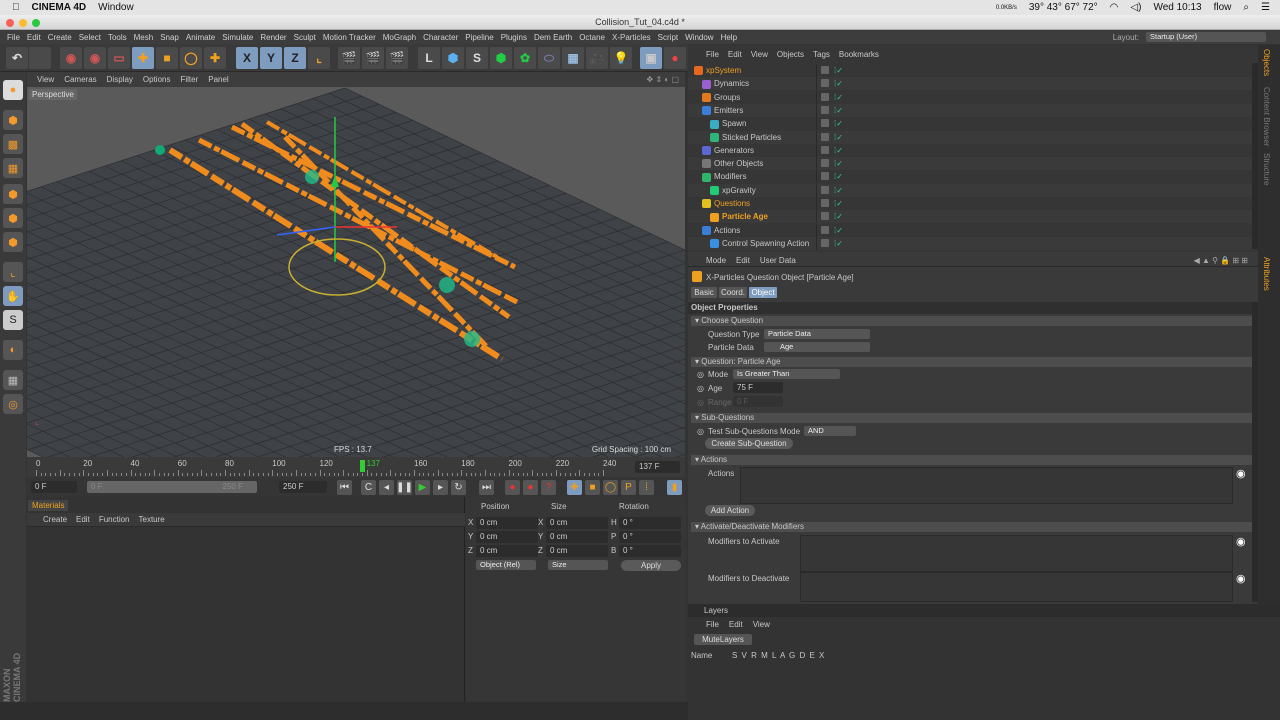 This screenshot has width=1280, height=720. Describe the element at coordinates (986, 485) in the screenshot. I see `actions-list` at that location.